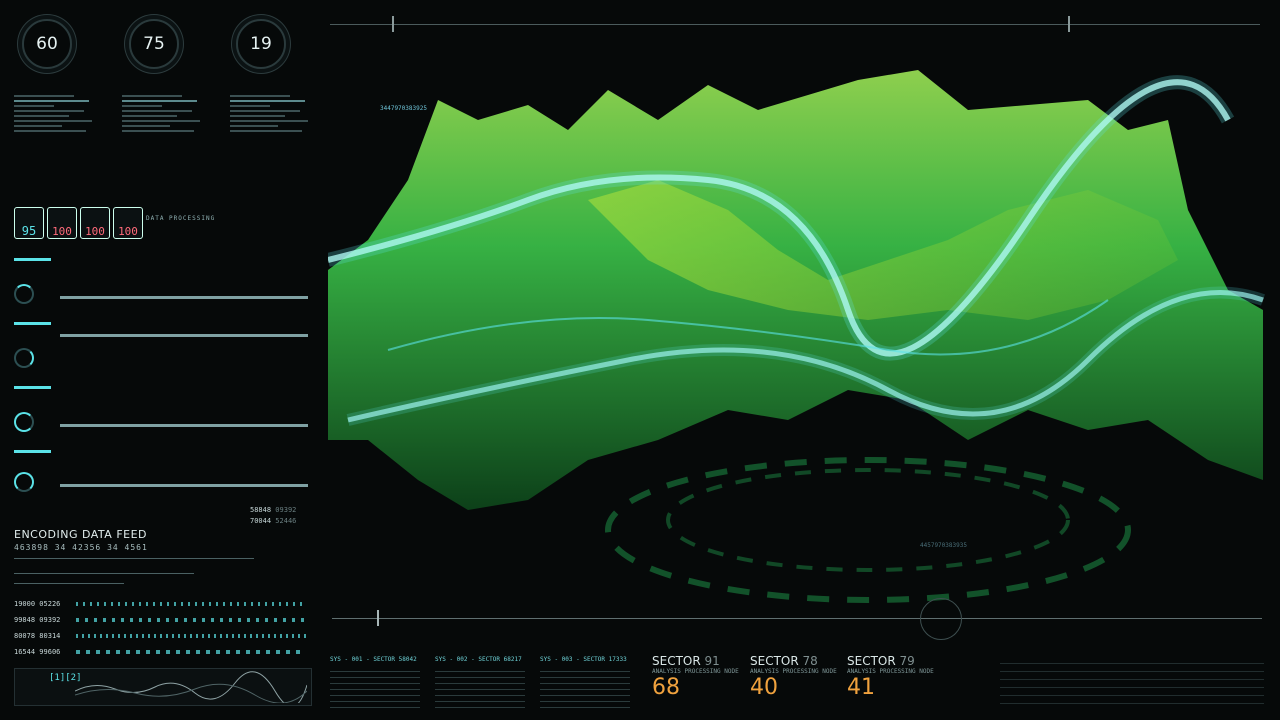 The height and width of the screenshot is (720, 1280). I want to click on feed-row-a: 80078, so click(25, 636).